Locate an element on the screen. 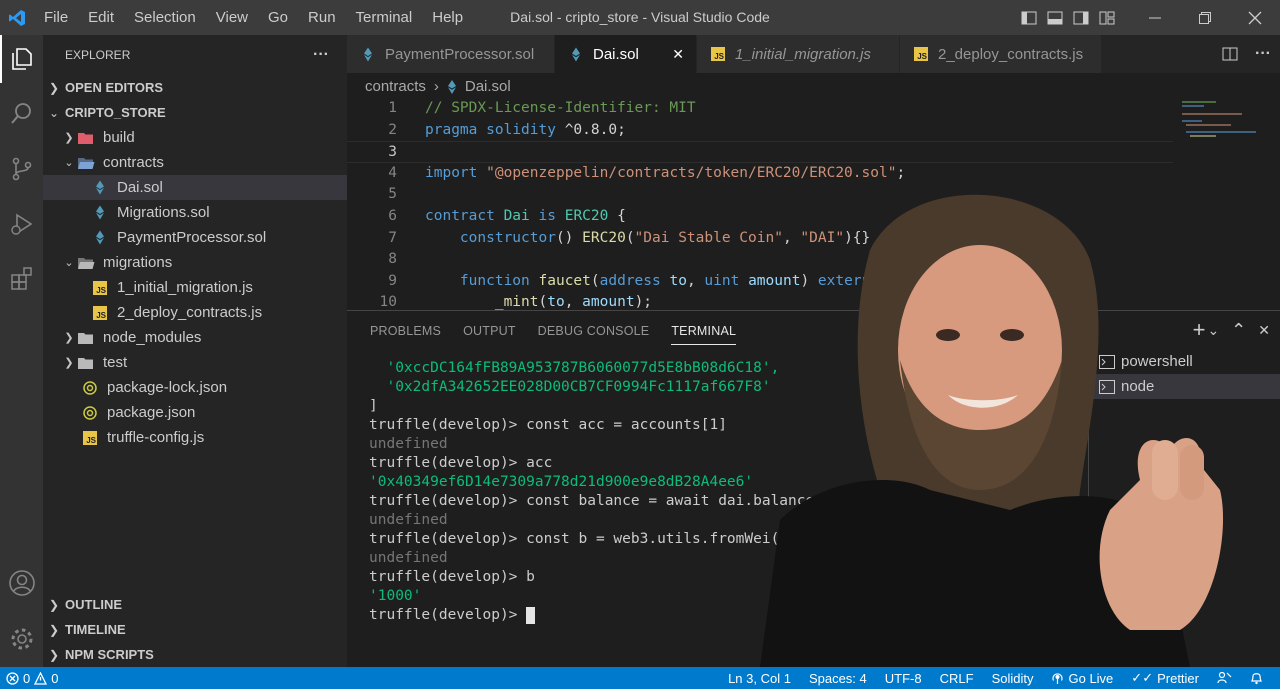 Image resolution: width=1280 pixels, height=689 pixels. code-token: pragma is located at coordinates (451, 129).